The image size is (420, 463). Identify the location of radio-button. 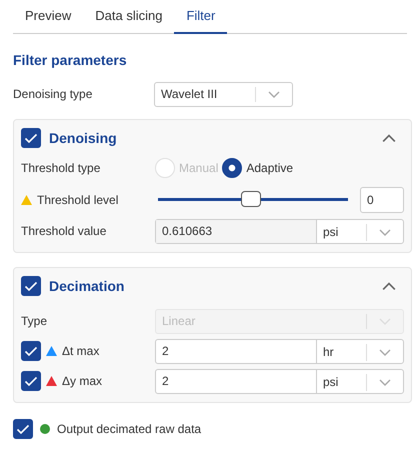
(232, 168).